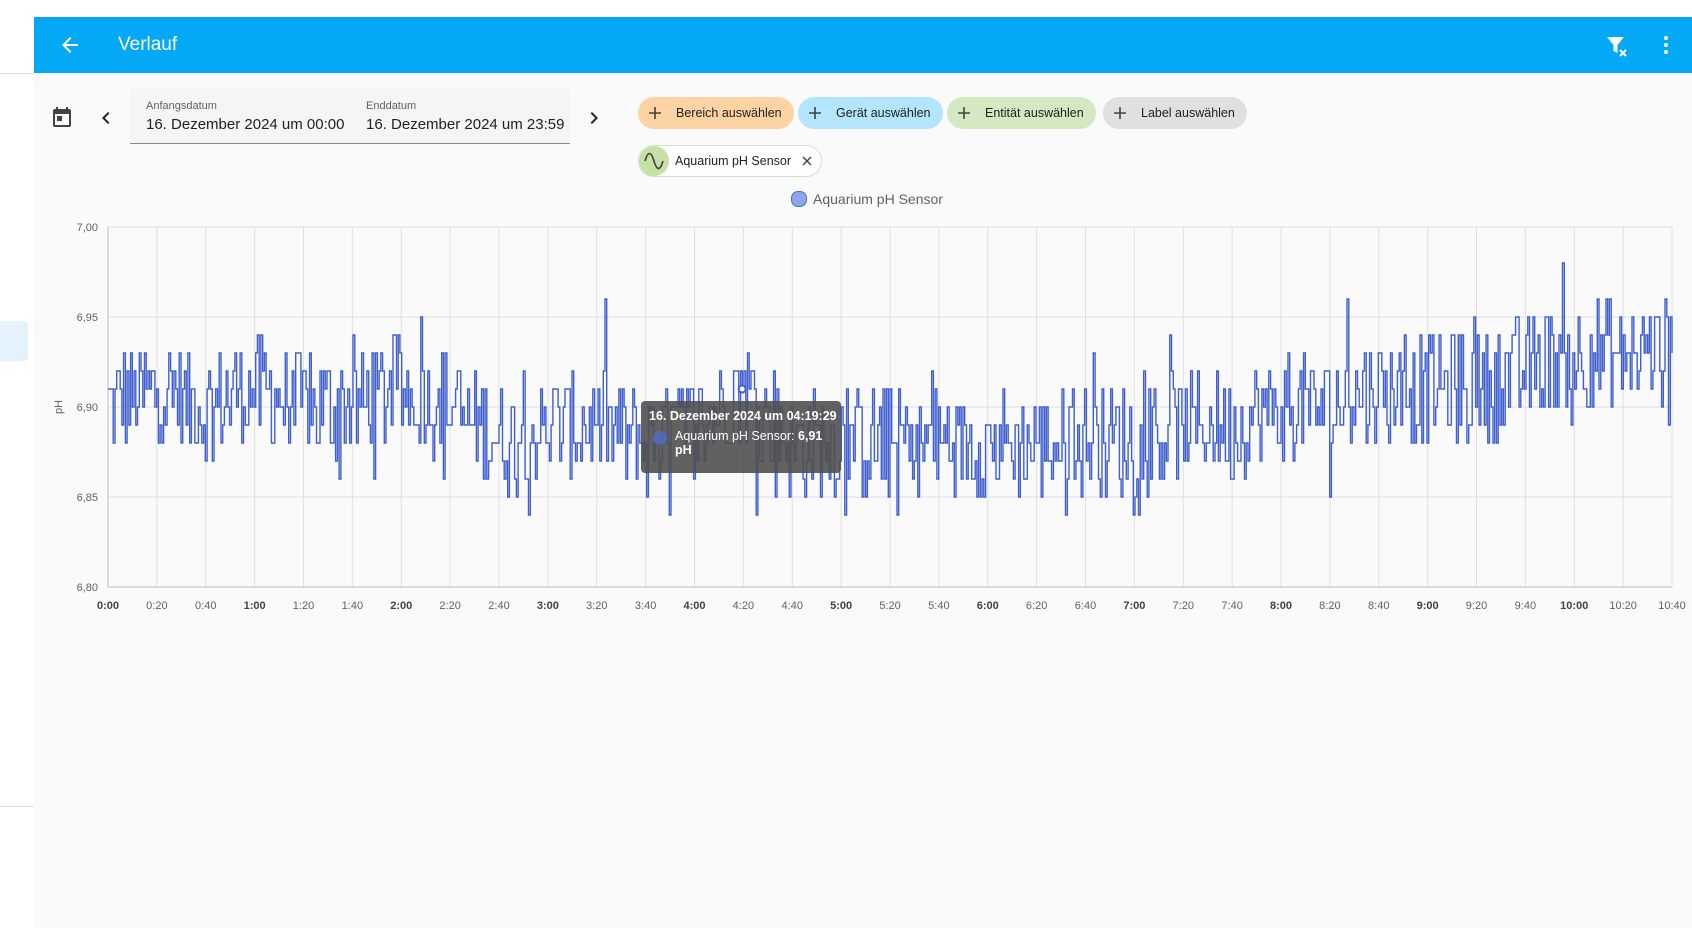 Image resolution: width=1692 pixels, height=928 pixels. Describe the element at coordinates (59, 407) in the screenshot. I see `y-axis-label: pH` at that location.